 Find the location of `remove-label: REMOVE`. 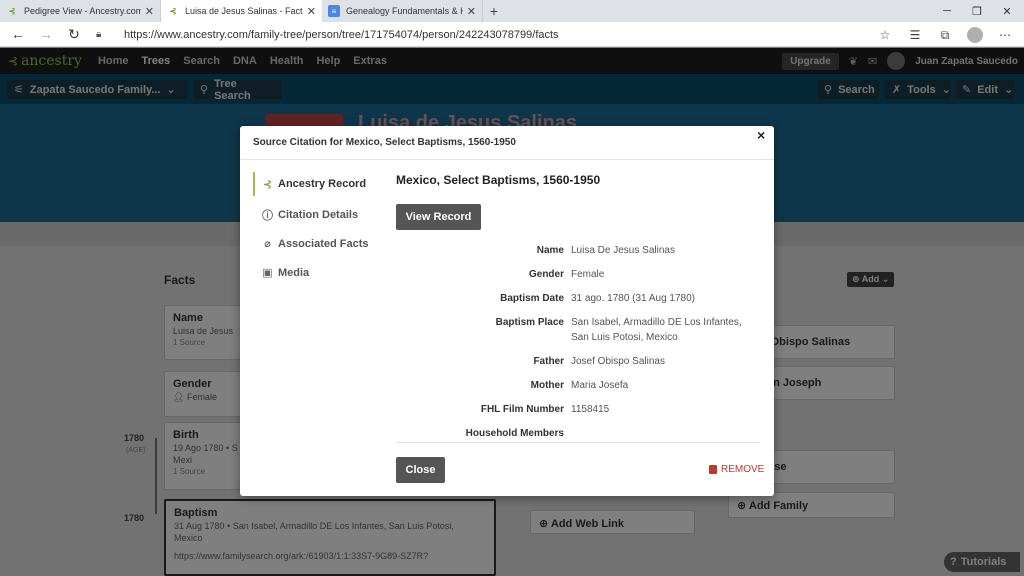

remove-label: REMOVE is located at coordinates (743, 469).